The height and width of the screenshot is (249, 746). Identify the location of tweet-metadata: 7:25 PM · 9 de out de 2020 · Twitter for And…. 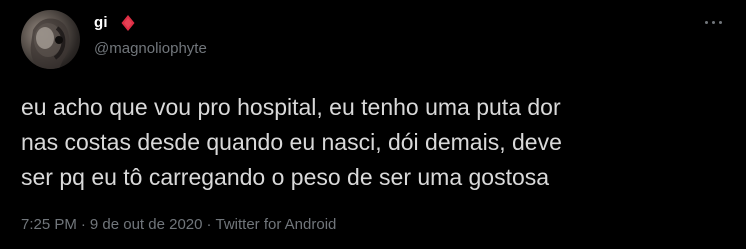
(178, 224).